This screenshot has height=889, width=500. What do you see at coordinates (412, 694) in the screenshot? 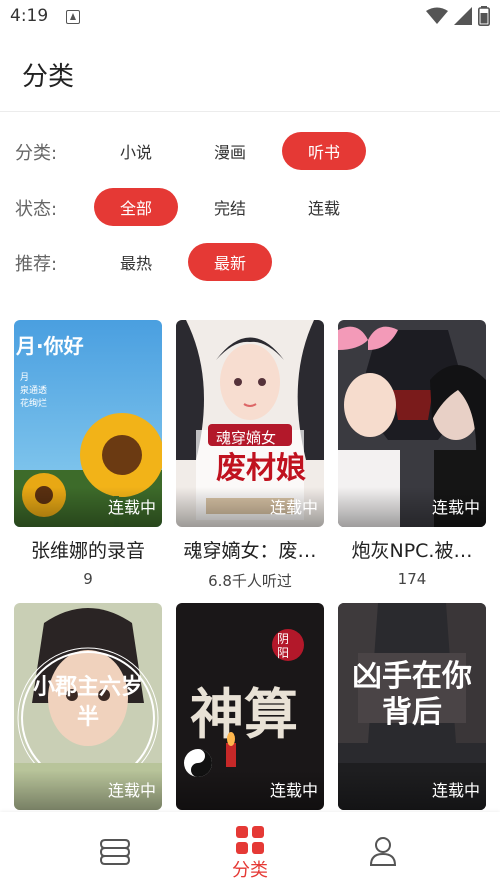
I see `cover-title-text: 凶手在你背后` at bounding box center [412, 694].